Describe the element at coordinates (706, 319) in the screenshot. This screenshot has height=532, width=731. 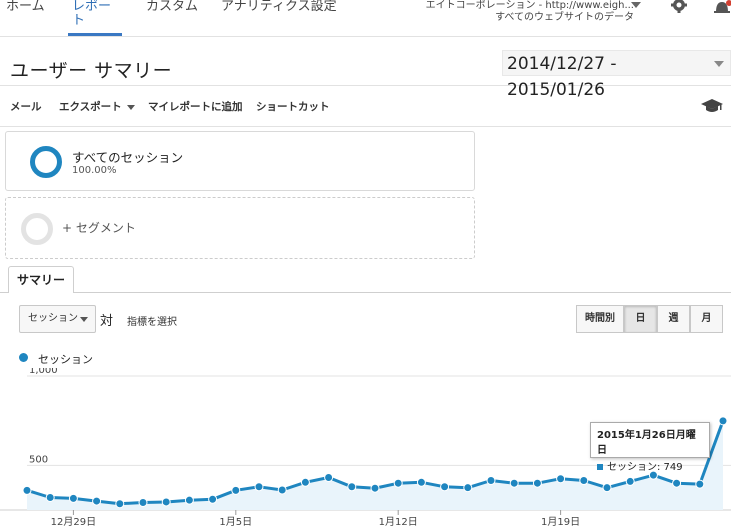
I see `granularity-month-button: 月` at that location.